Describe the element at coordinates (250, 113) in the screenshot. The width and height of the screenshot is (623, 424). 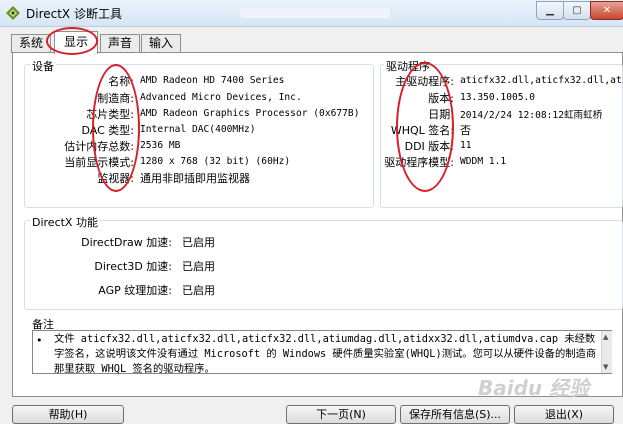
I see `chip-type-value: AMD Radeon Graphics Processor (0x677B)` at that location.